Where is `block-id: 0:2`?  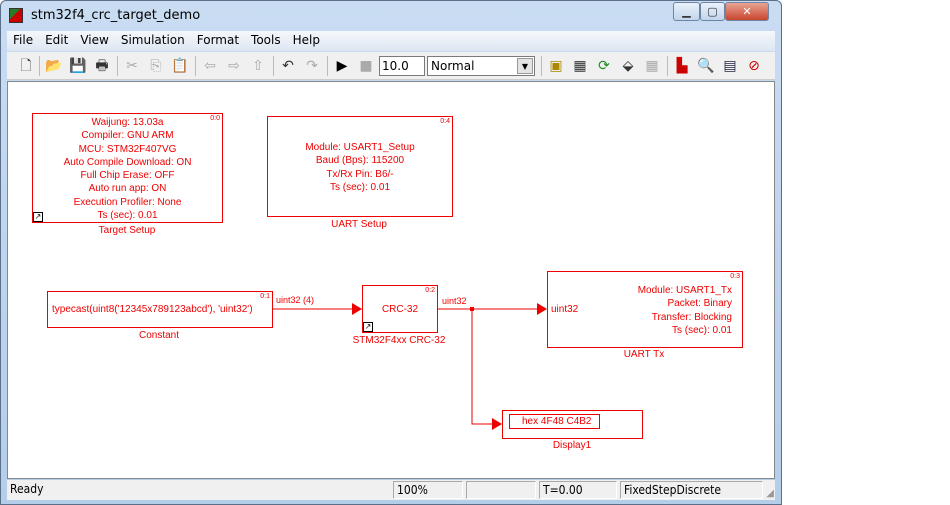 block-id: 0:2 is located at coordinates (430, 290).